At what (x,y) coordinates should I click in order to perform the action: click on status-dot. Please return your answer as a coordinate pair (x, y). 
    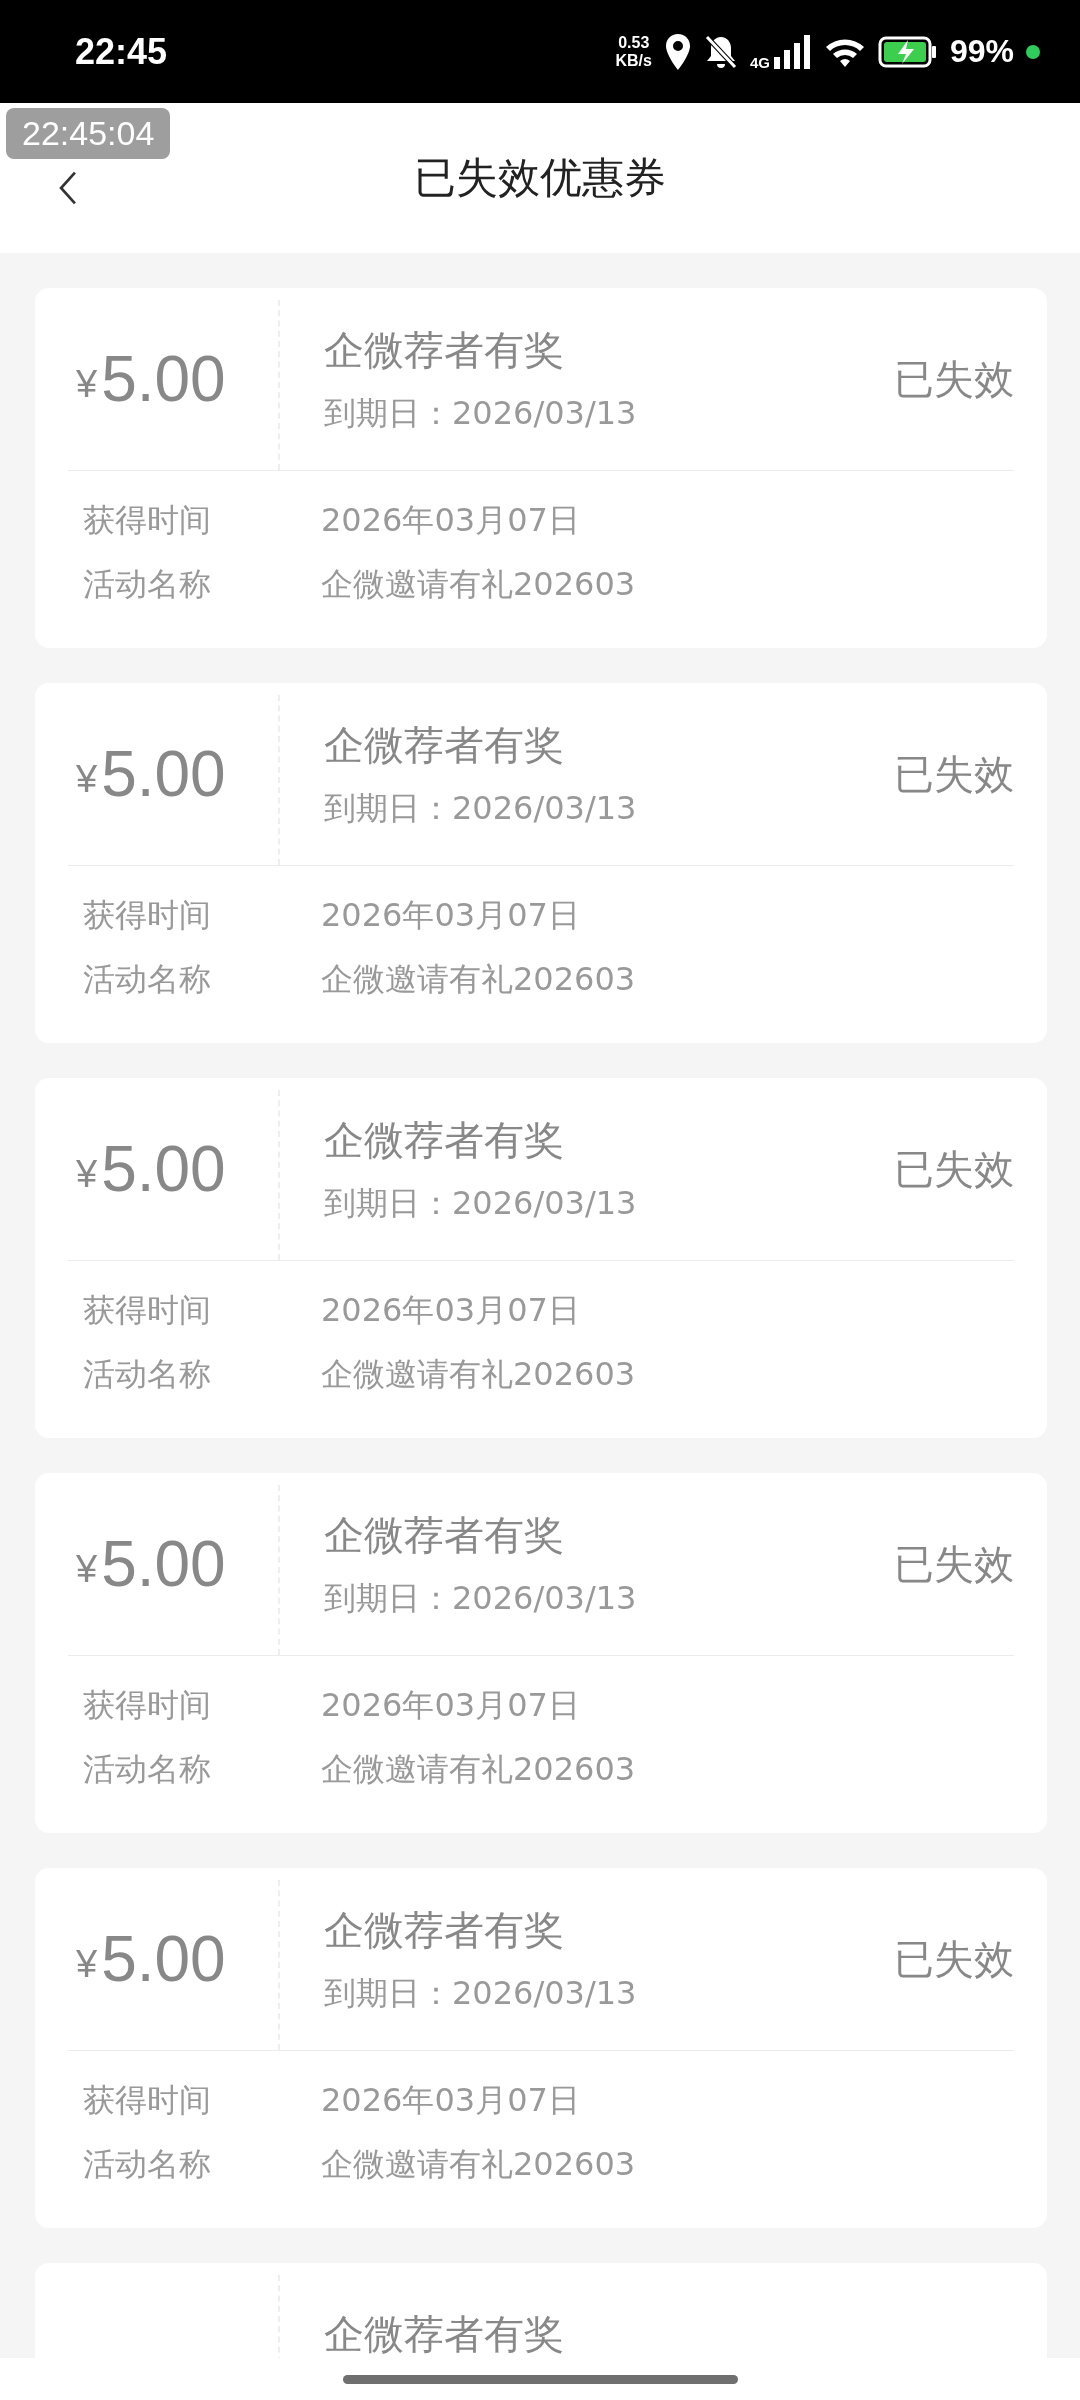
    Looking at the image, I should click on (1033, 51).